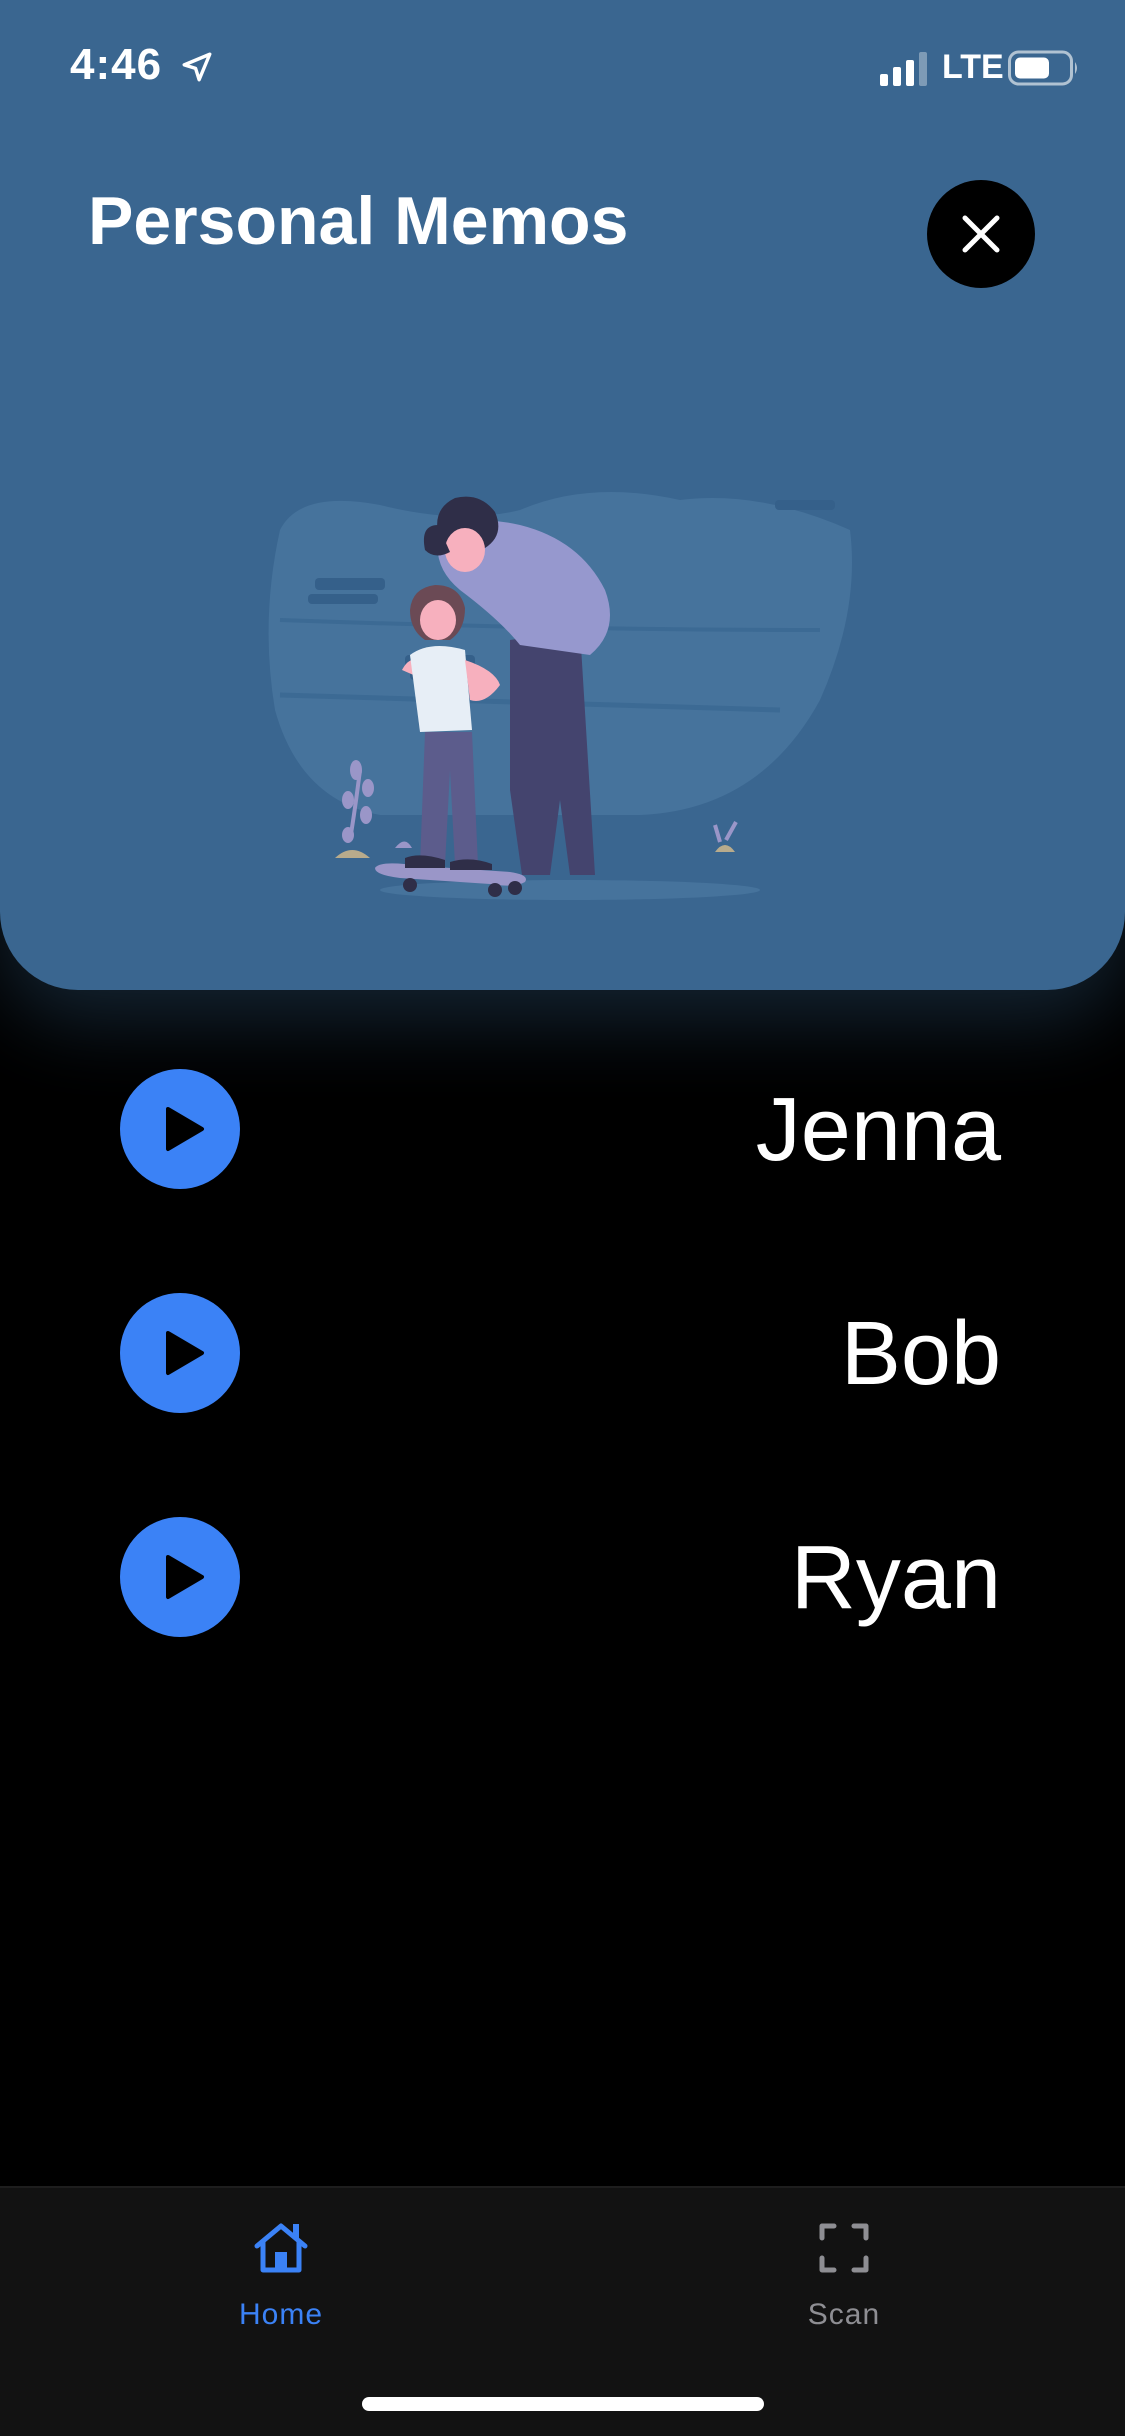 The height and width of the screenshot is (2436, 1125). What do you see at coordinates (563, 2404) in the screenshot?
I see `home-indicator` at bounding box center [563, 2404].